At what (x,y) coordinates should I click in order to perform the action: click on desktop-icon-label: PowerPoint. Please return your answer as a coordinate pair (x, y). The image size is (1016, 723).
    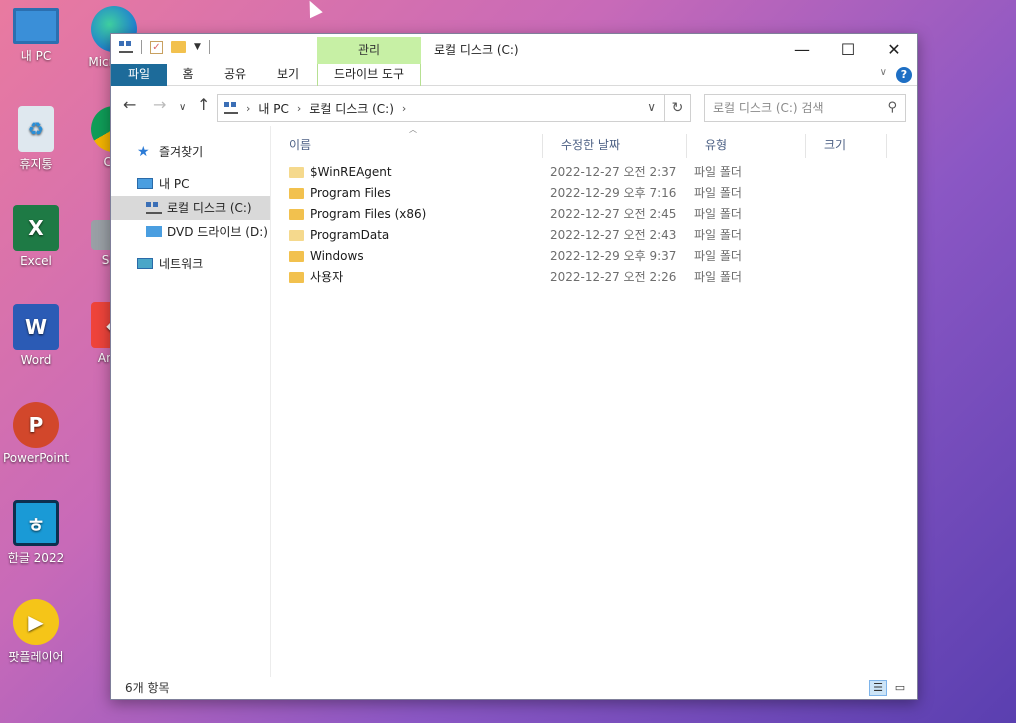
    Looking at the image, I should click on (36, 458).